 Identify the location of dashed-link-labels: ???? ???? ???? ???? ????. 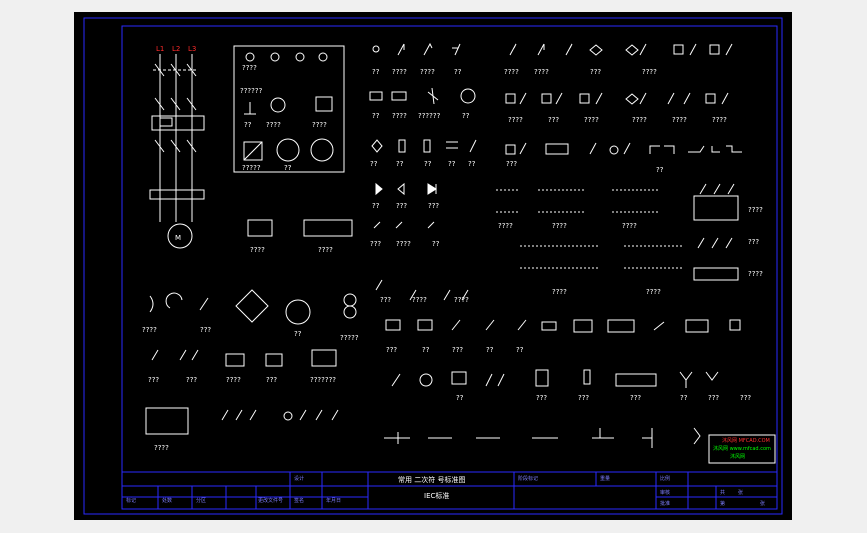
(579, 259).